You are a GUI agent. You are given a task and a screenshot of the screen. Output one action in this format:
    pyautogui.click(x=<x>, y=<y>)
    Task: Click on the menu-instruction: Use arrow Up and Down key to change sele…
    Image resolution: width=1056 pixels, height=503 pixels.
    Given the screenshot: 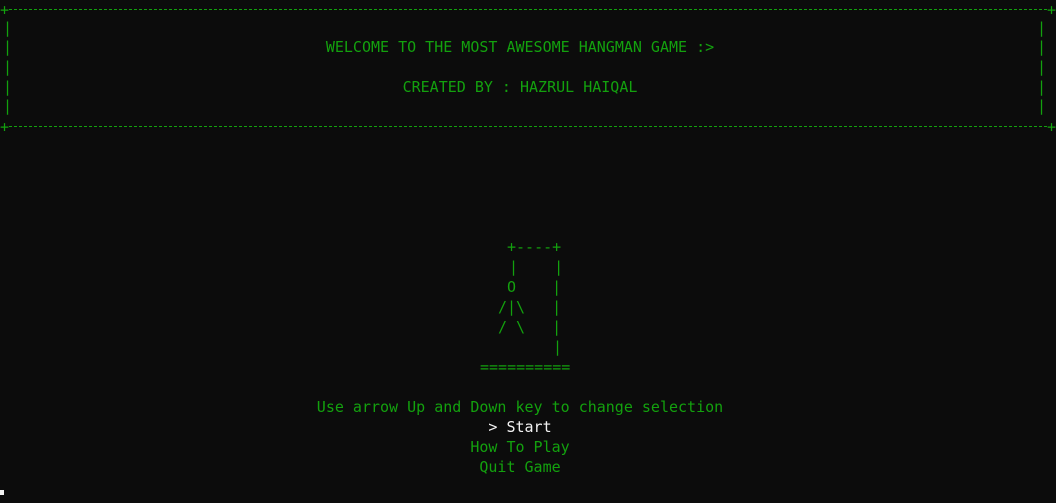 What is the action you would take?
    pyautogui.click(x=520, y=407)
    